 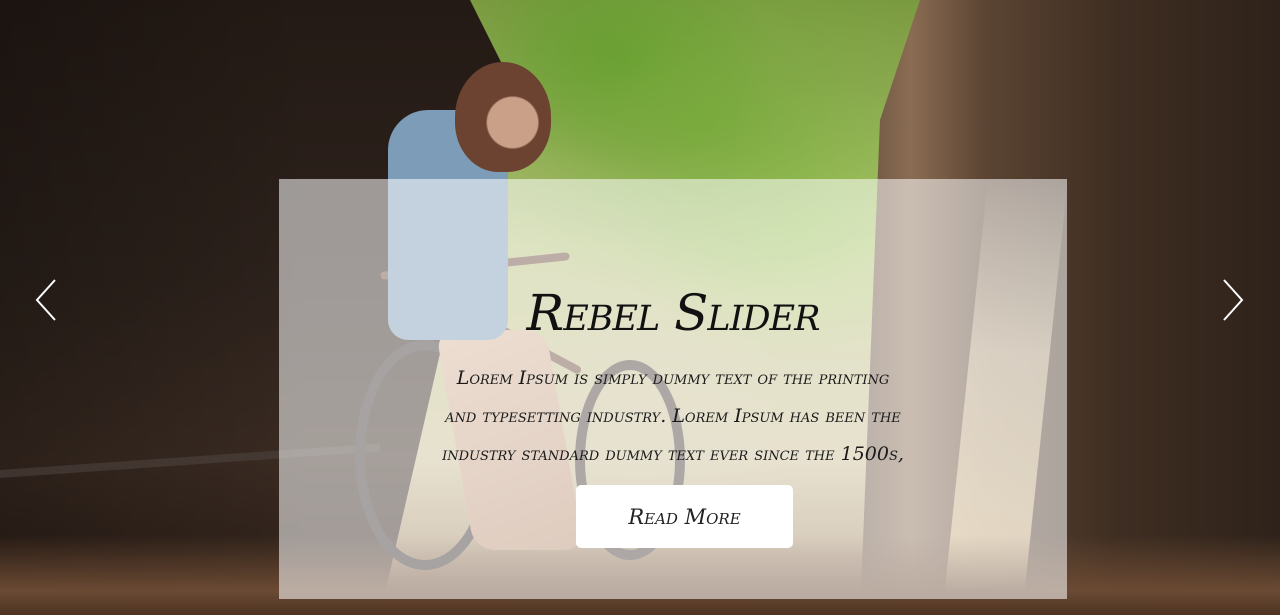 I want to click on next-slide-button, so click(x=1233, y=300).